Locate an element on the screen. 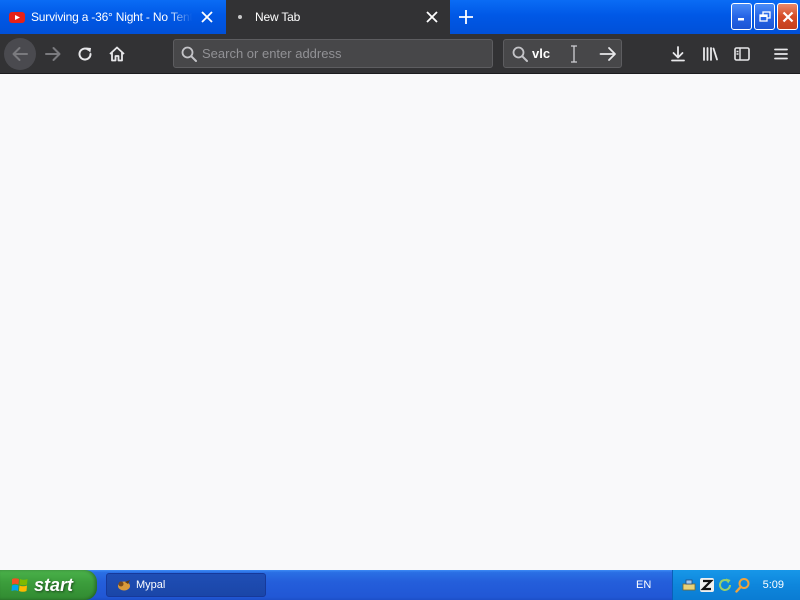 The image size is (800, 600). sidebar-button is located at coordinates (742, 54).